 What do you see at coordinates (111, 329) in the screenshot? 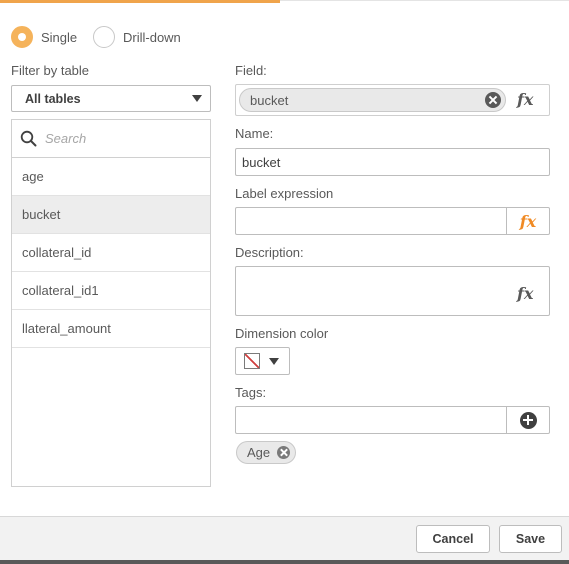
I see `list-item: llateral_amount` at bounding box center [111, 329].